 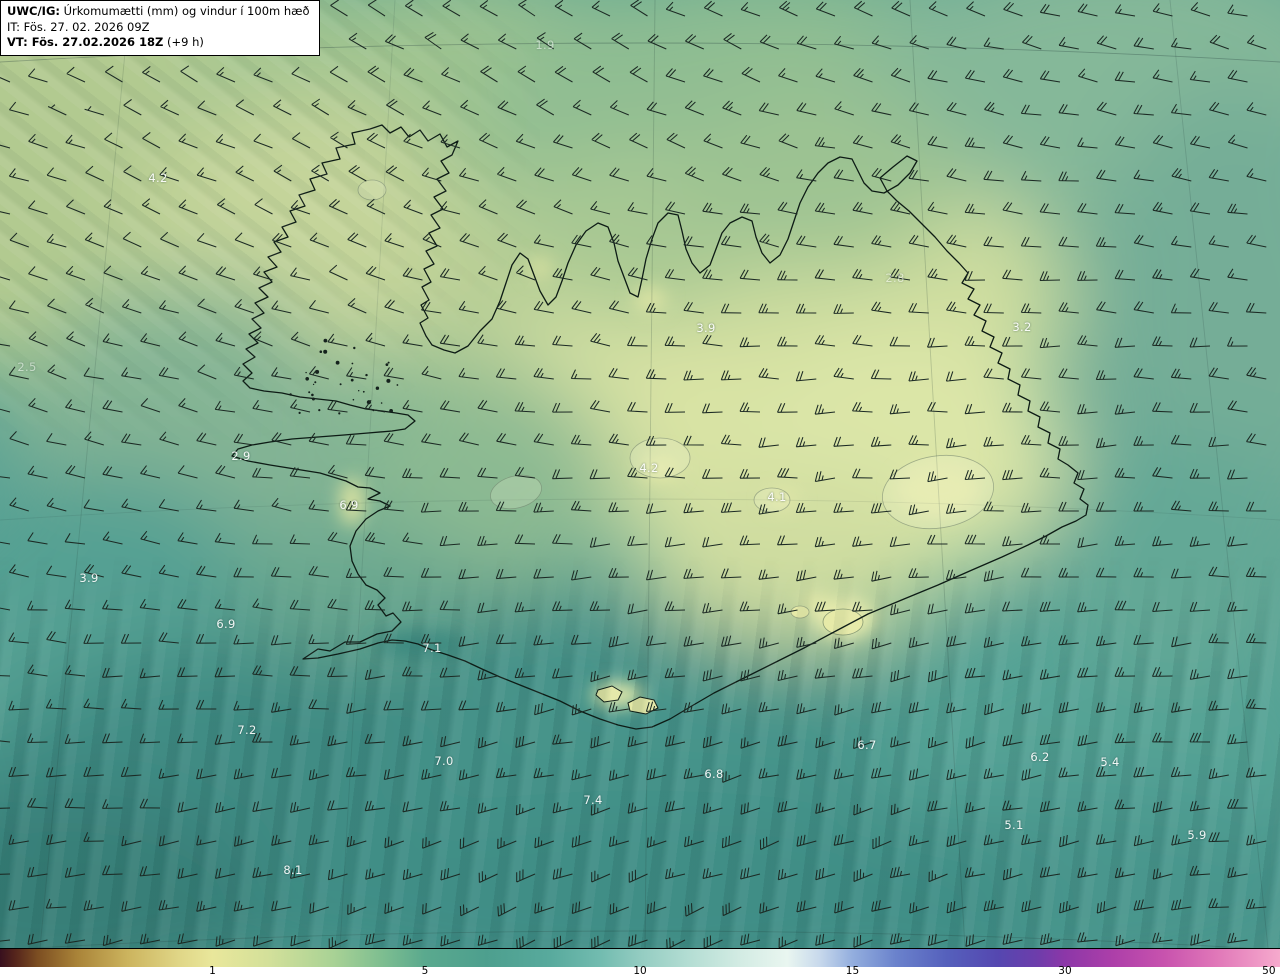 I want to click on colorbar-tick: 10, so click(x=640, y=971).